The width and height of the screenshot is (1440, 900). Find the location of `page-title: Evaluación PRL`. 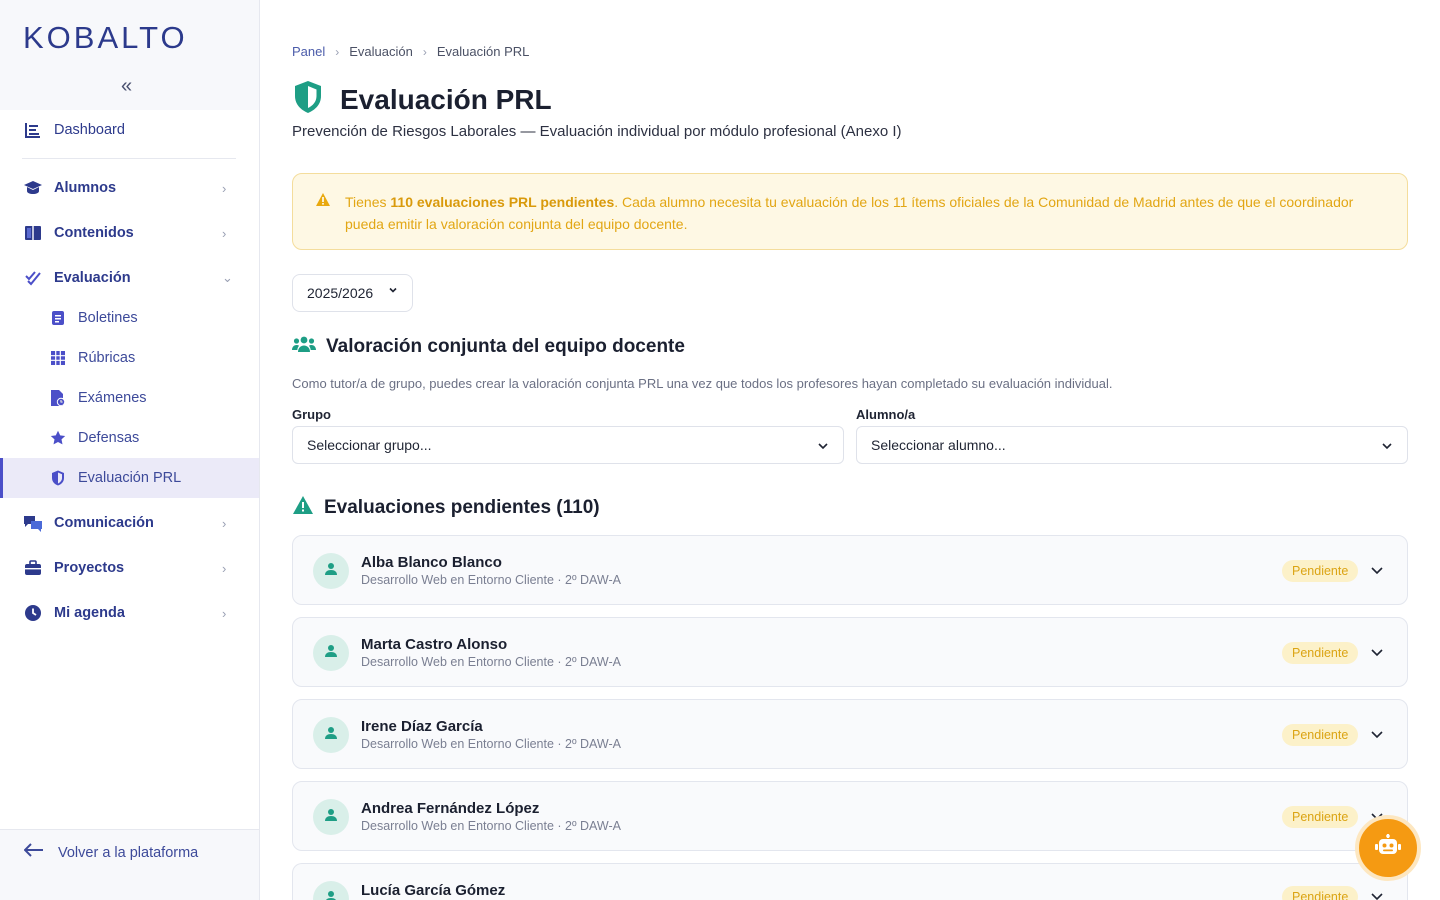

page-title: Evaluación PRL is located at coordinates (446, 99).